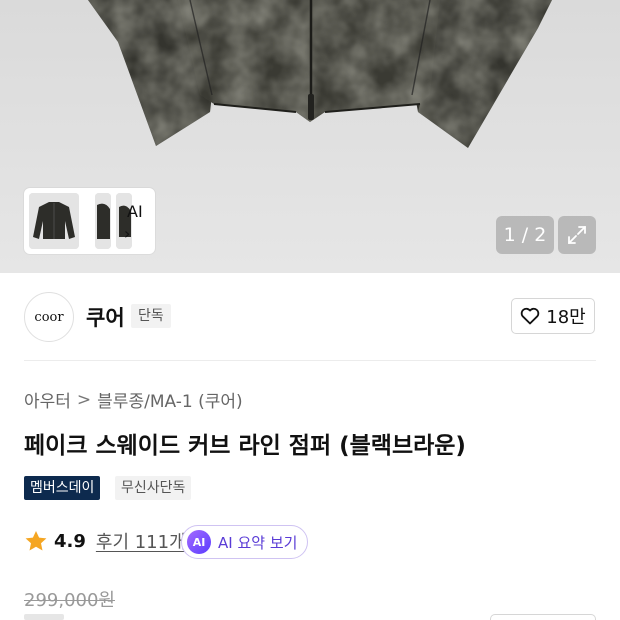  I want to click on rating-row: 4.9 후기 111개, so click(105, 541).